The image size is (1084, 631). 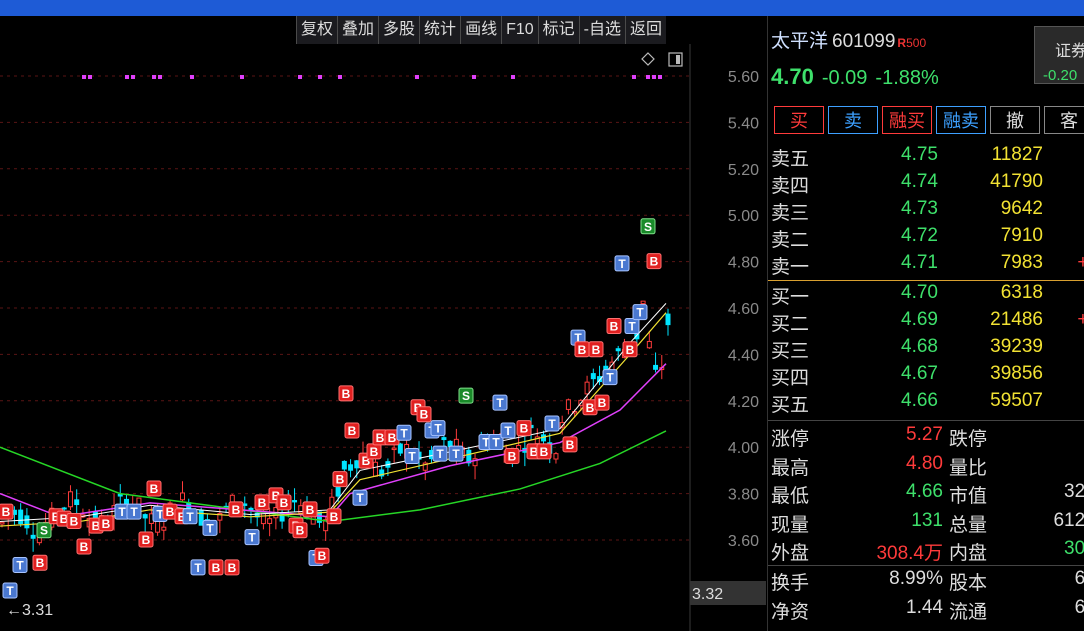 What do you see at coordinates (743, 495) in the screenshot?
I see `y-tick-label: 3.80` at bounding box center [743, 495].